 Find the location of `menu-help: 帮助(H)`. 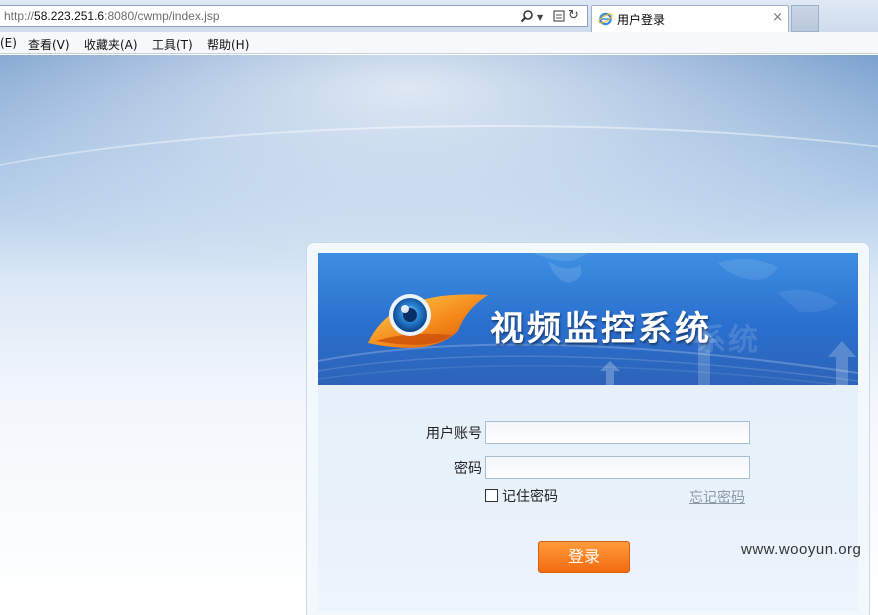

menu-help: 帮助(H) is located at coordinates (228, 44).